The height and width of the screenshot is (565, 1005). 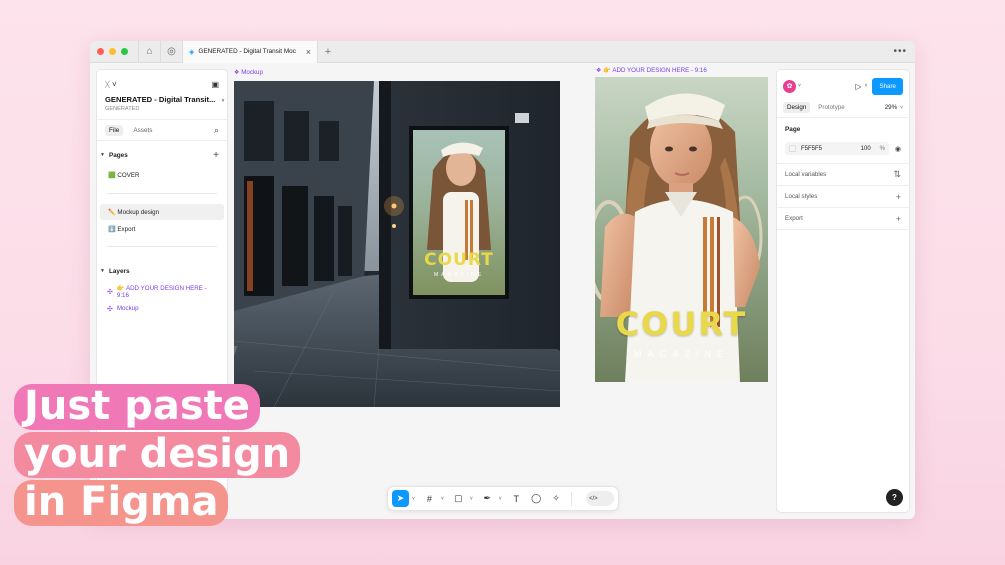 What do you see at coordinates (600, 498) in the screenshot?
I see `dev-mode-toggle: </>` at bounding box center [600, 498].